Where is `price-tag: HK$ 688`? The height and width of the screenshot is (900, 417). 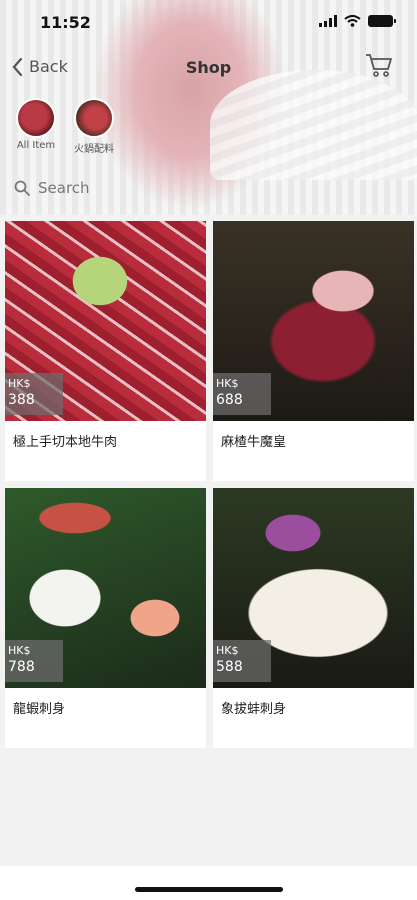
price-tag: HK$ 688 is located at coordinates (242, 394).